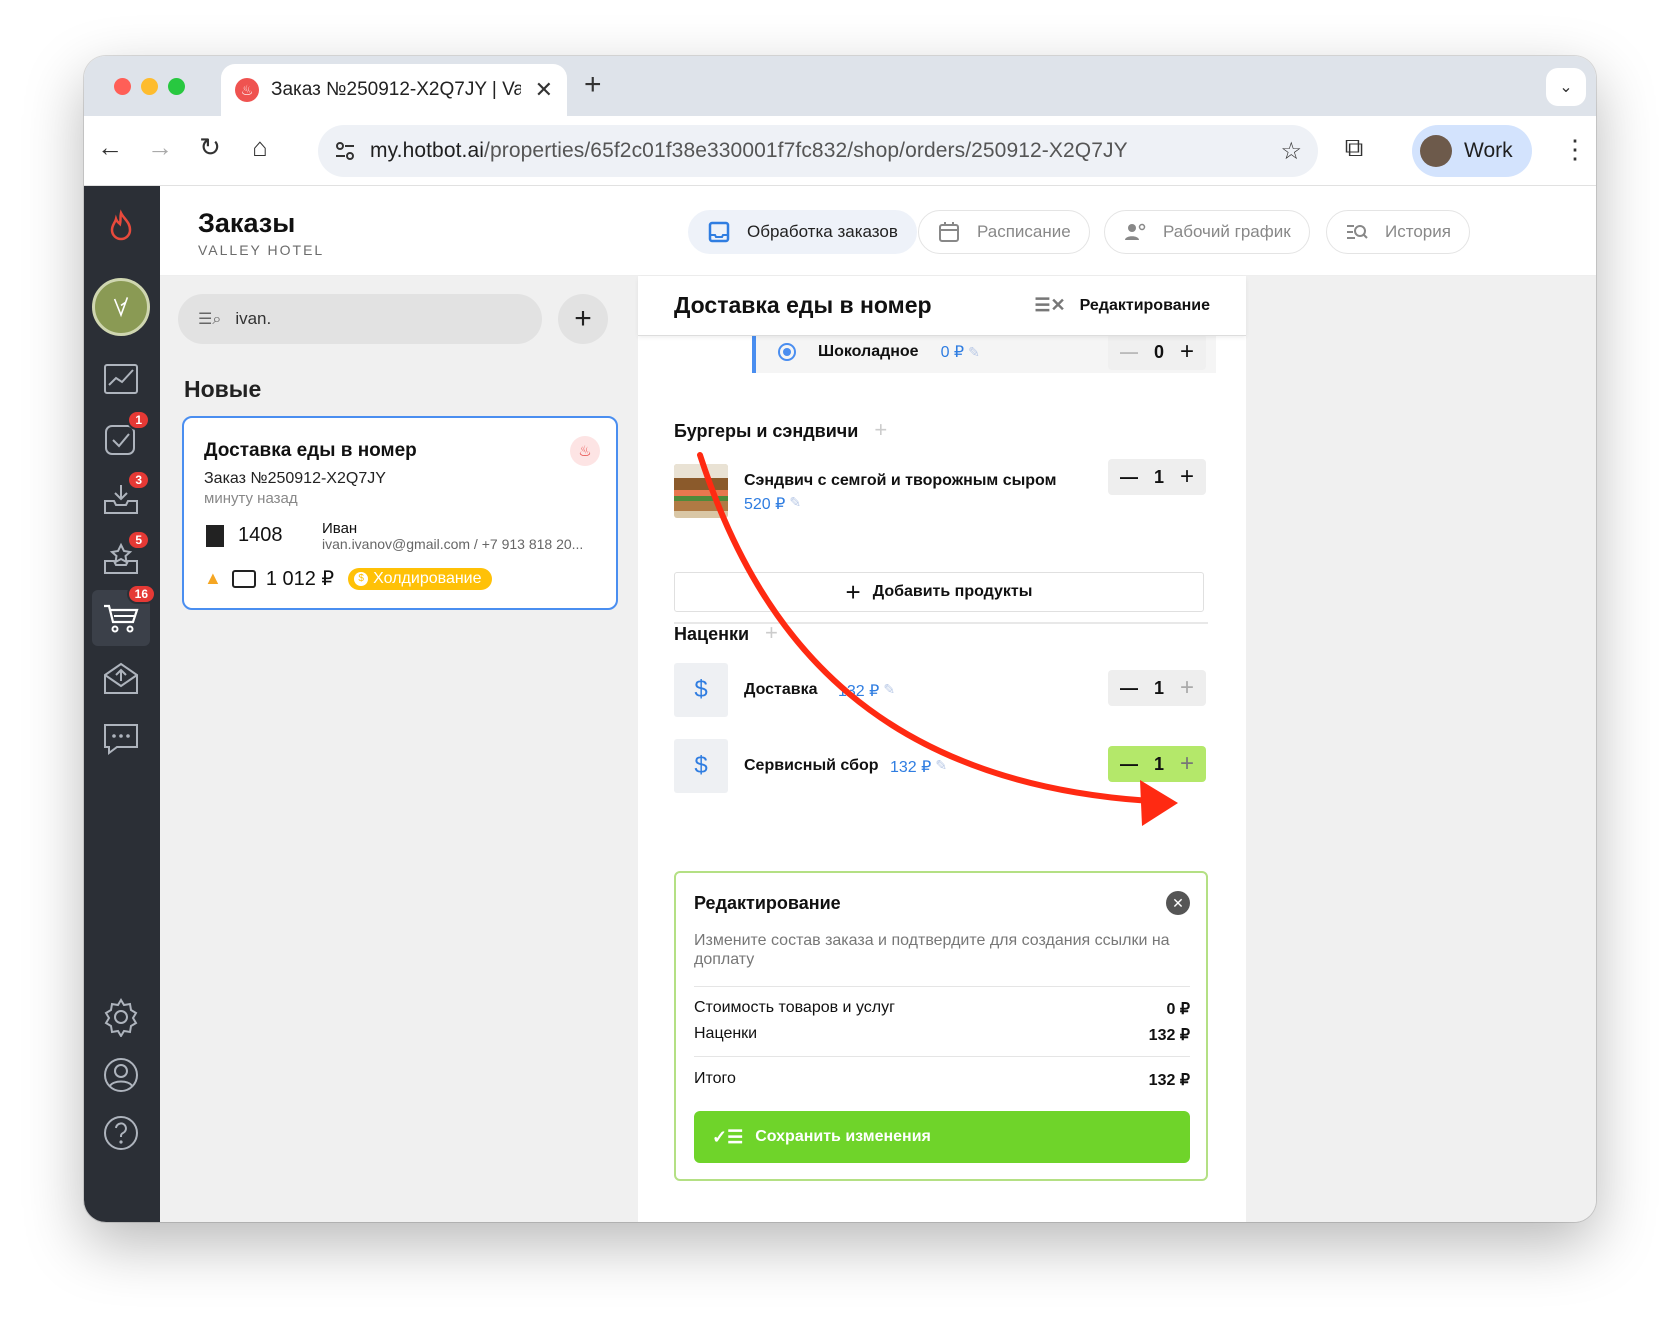  What do you see at coordinates (340, 528) in the screenshot?
I see `guest-name: Иван` at bounding box center [340, 528].